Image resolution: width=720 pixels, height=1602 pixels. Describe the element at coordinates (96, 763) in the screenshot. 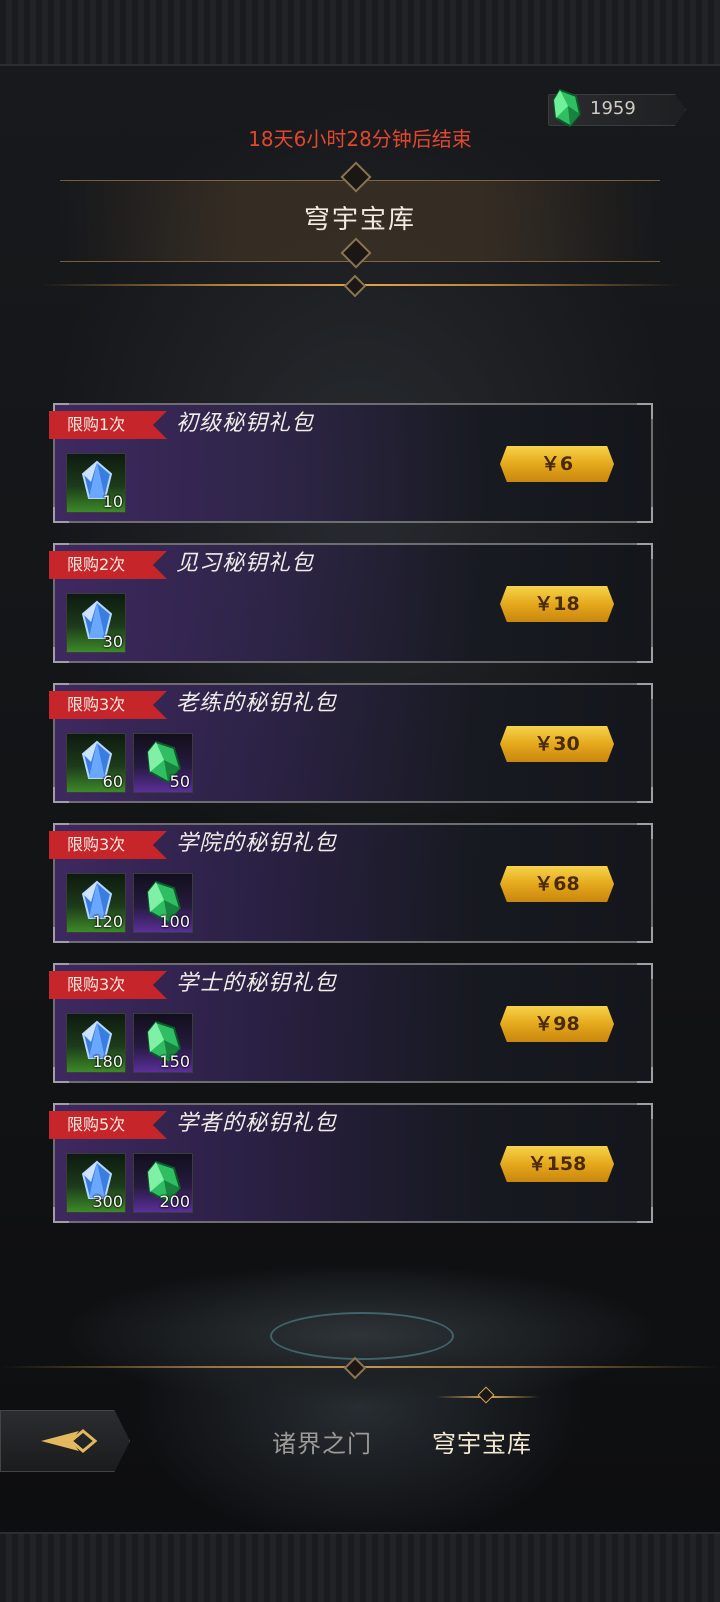

I see `reward-item-slot: 60` at that location.